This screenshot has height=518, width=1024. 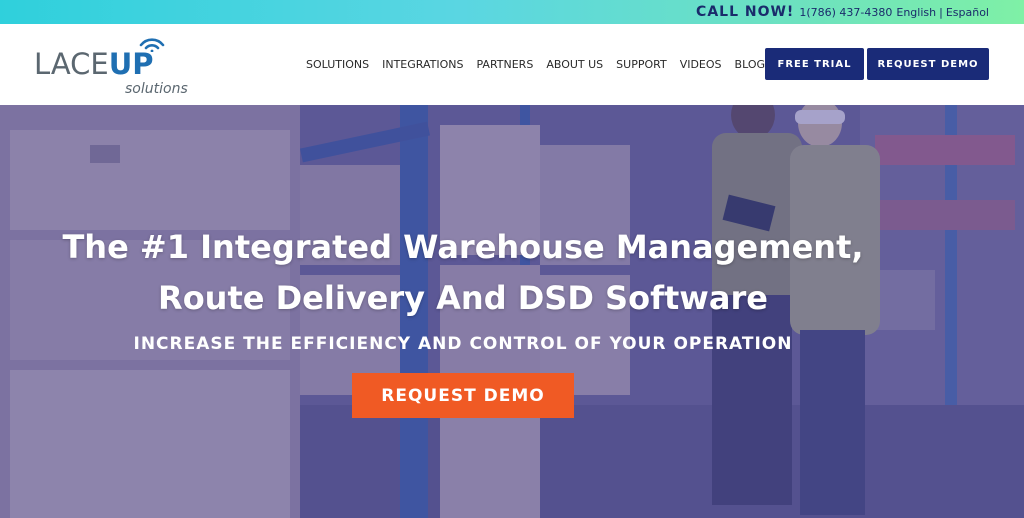 What do you see at coordinates (967, 12) in the screenshot?
I see `language-spanish-link: Español` at bounding box center [967, 12].